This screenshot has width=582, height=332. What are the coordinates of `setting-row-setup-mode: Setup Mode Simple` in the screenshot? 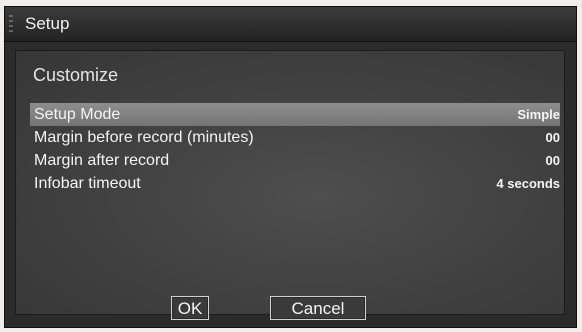 It's located at (295, 114).